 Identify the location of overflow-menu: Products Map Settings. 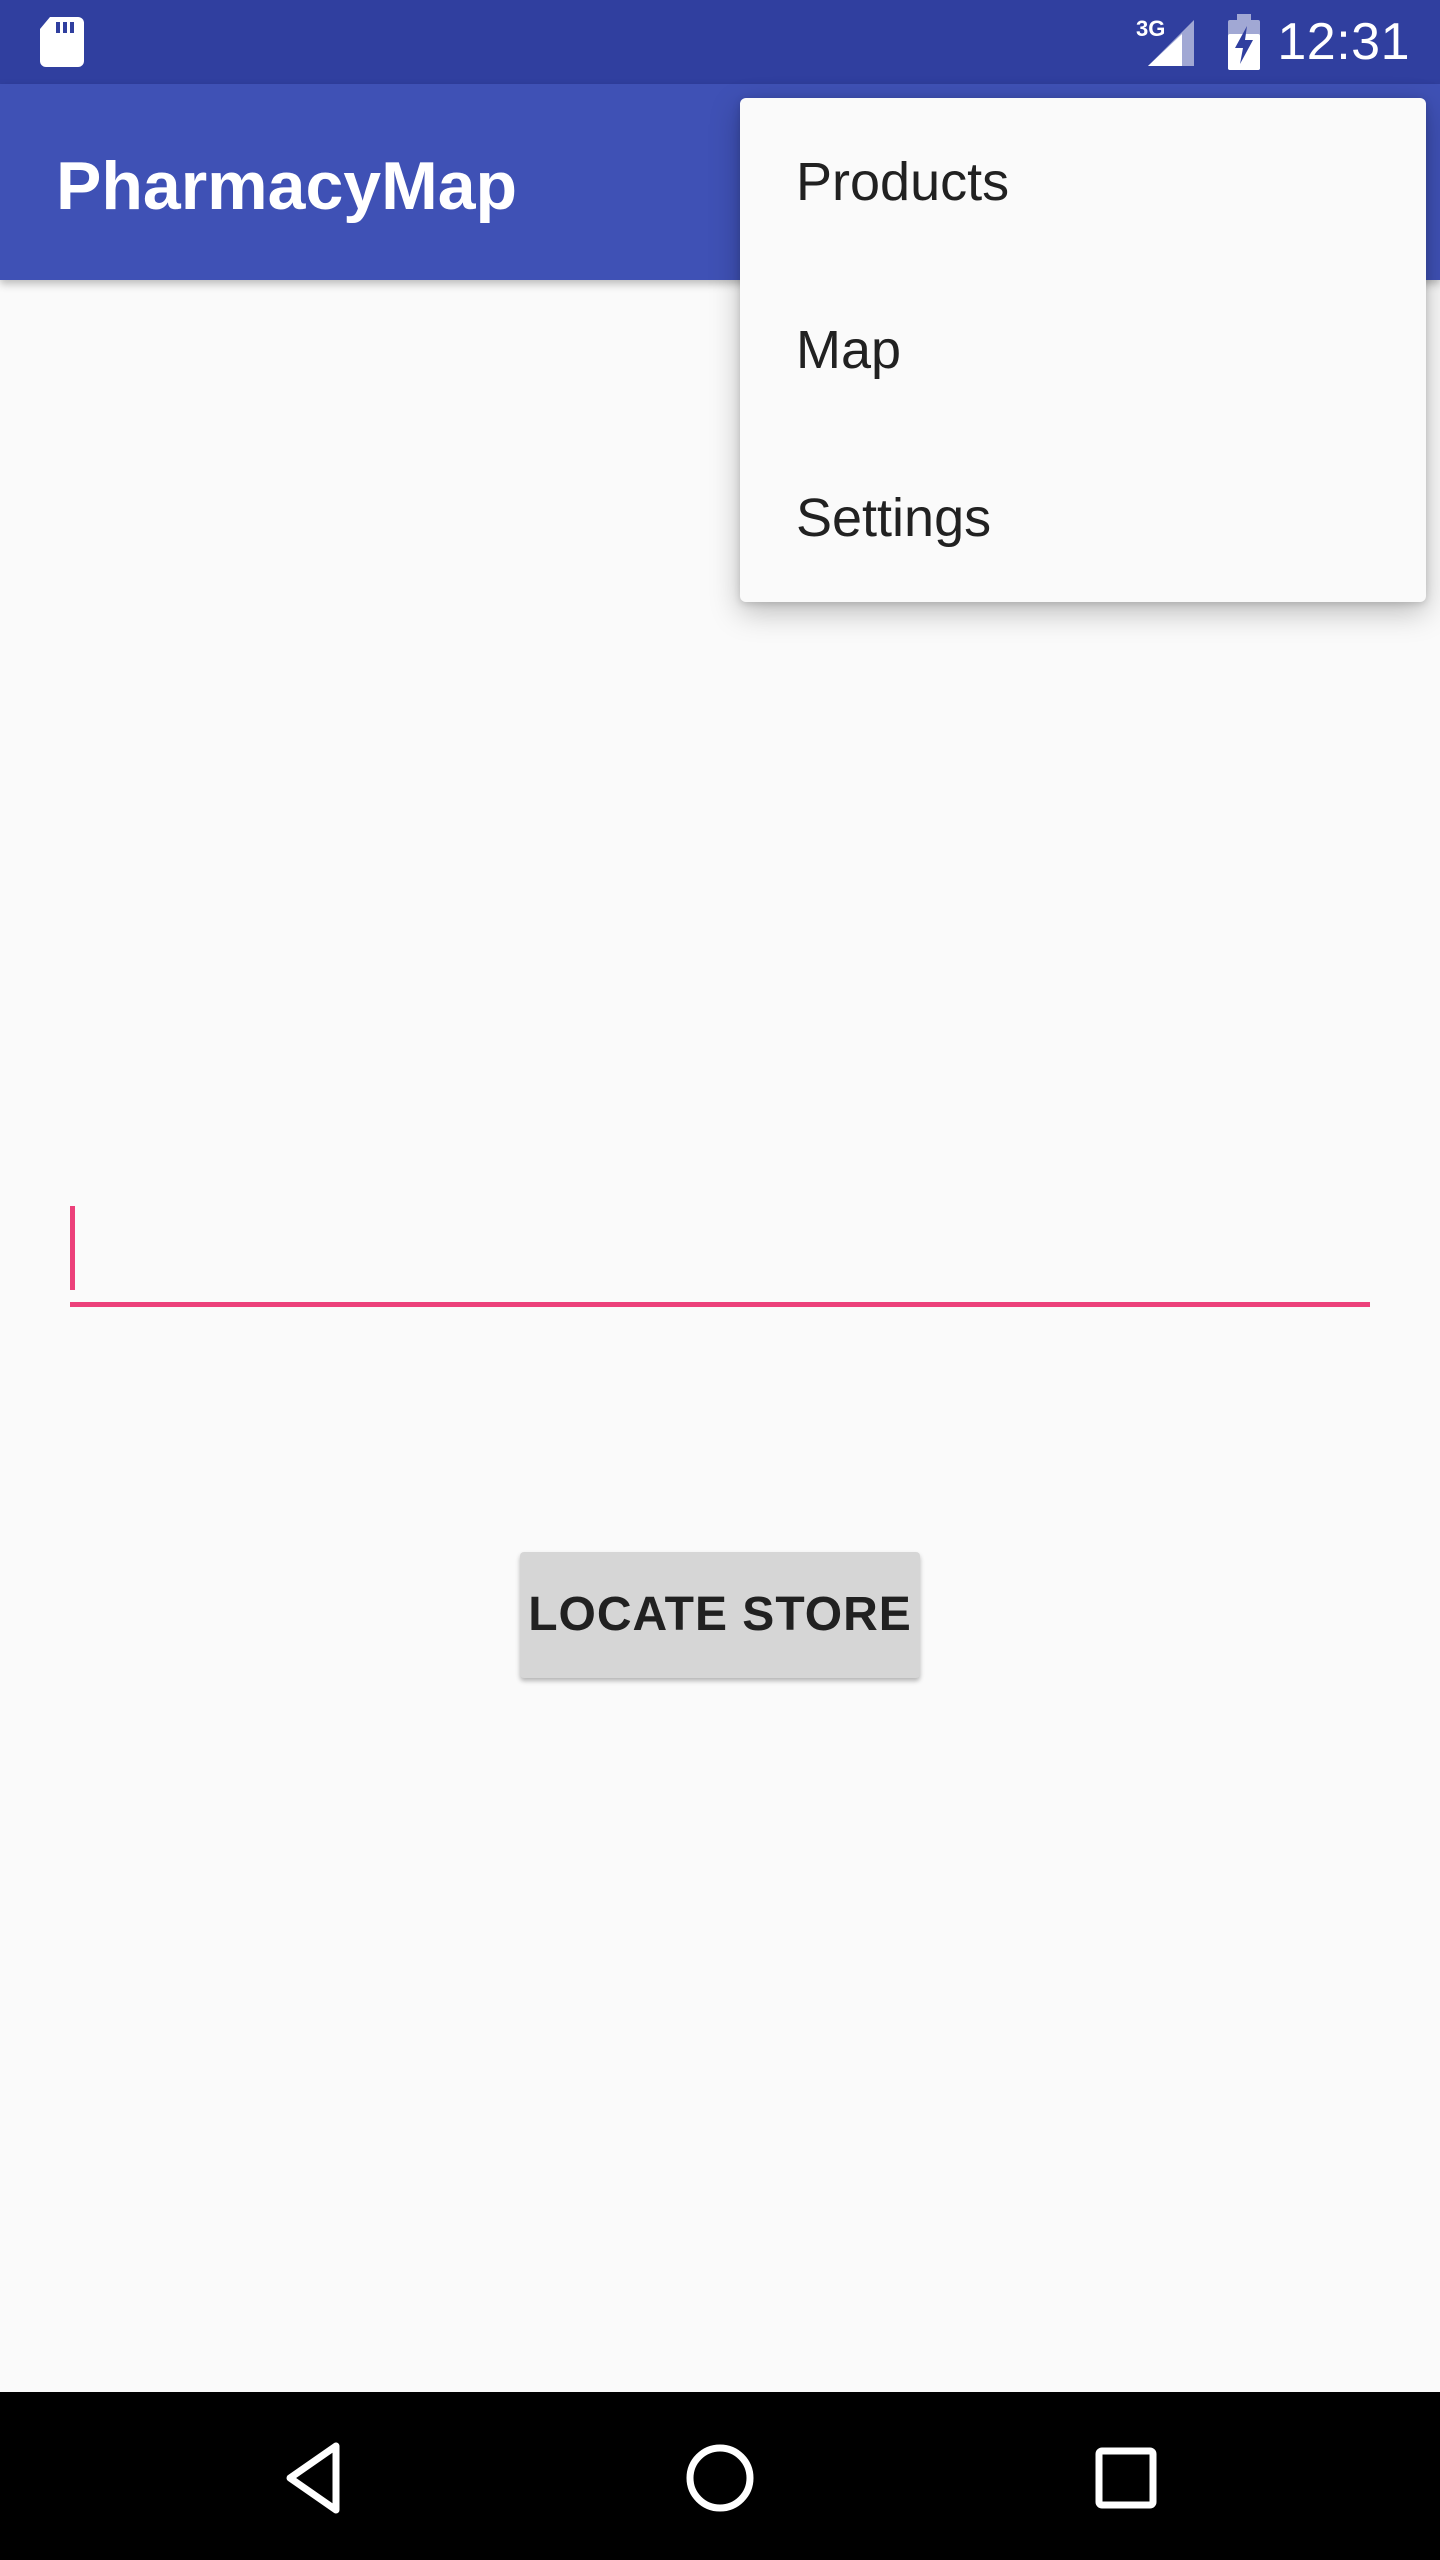
(1083, 350).